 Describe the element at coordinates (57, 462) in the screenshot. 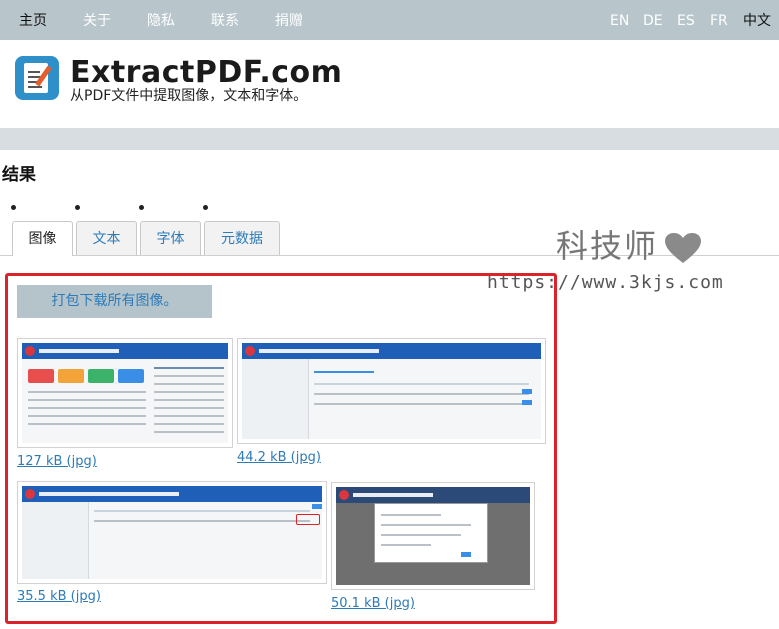

I see `image-size-link-1: 127 kB (jpg)` at that location.